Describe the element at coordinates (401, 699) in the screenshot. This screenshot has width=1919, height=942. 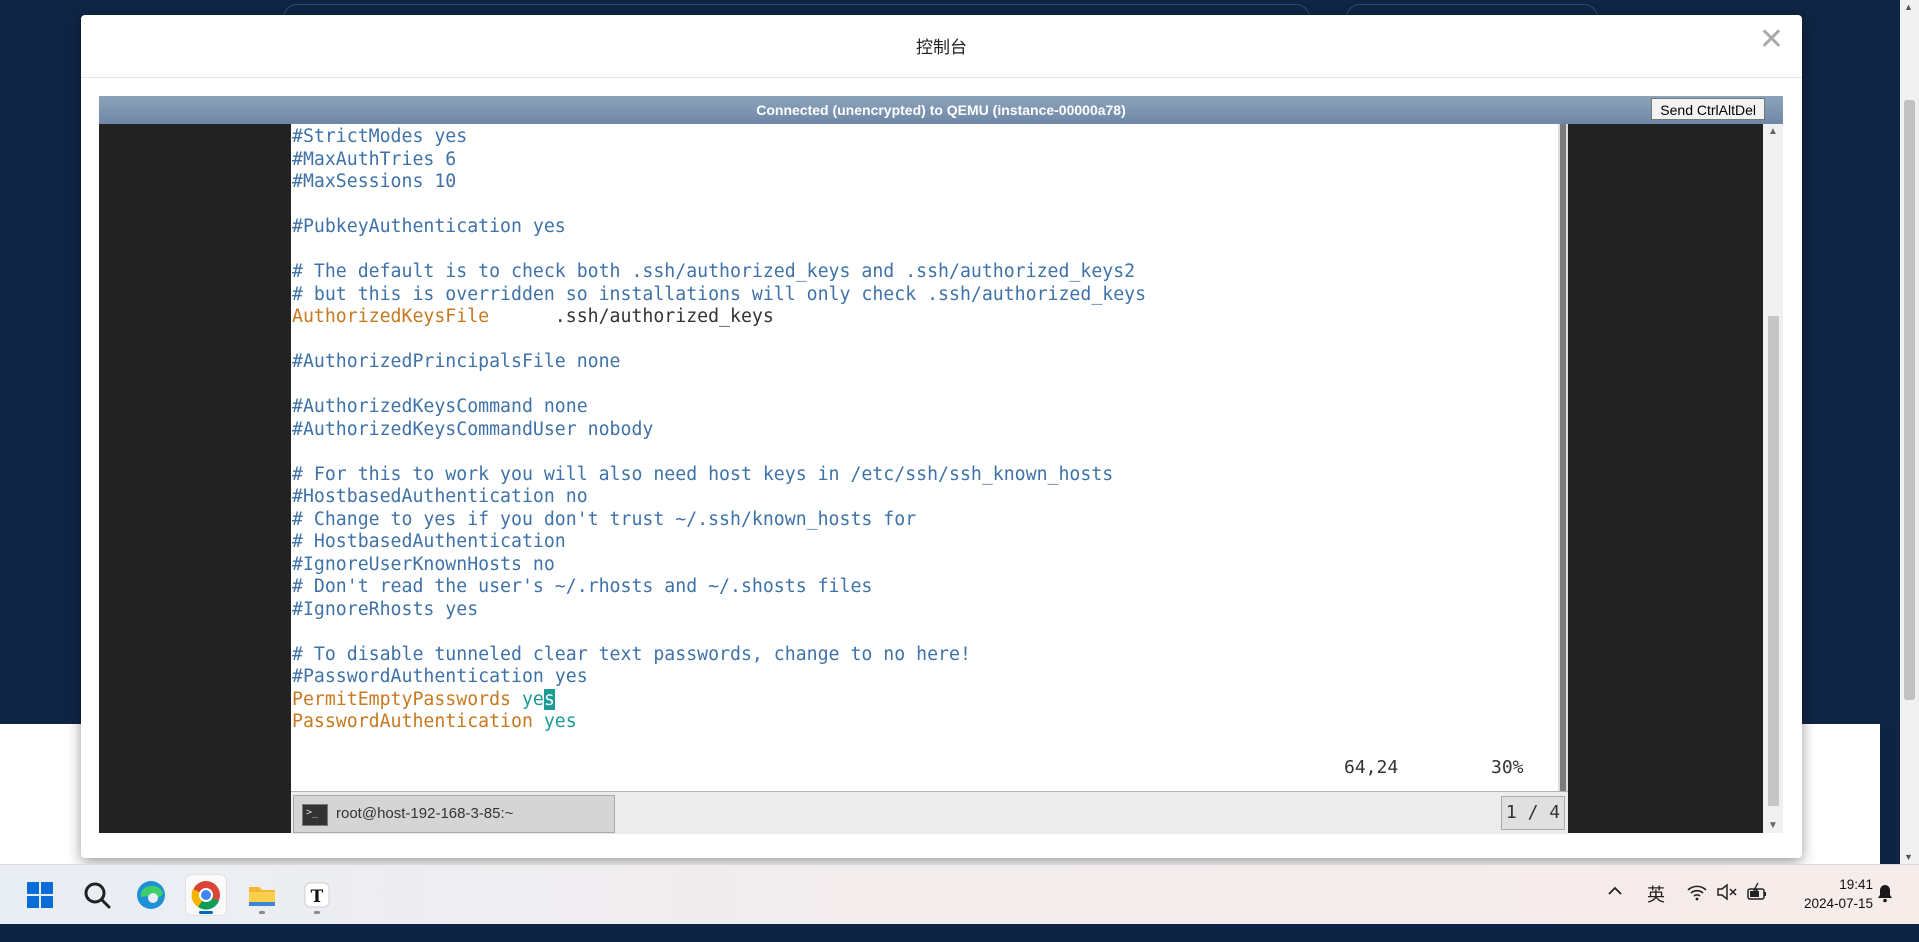
I see `terminal-text-segment: PermitEmptyPasswords` at that location.